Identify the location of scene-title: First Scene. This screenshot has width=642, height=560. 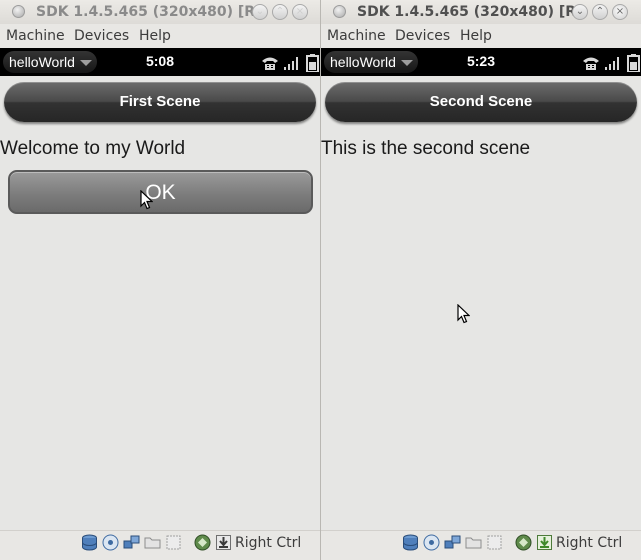
(160, 101).